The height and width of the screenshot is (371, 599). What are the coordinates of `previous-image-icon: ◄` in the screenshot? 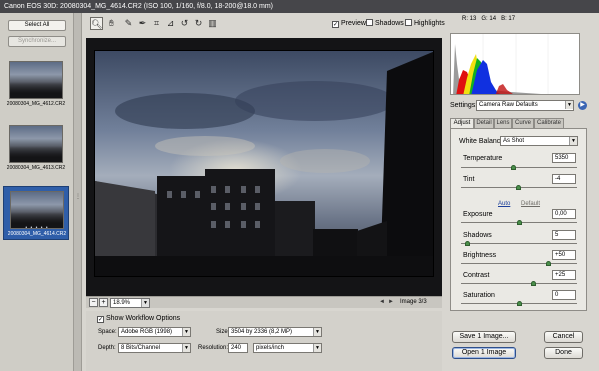 It's located at (382, 302).